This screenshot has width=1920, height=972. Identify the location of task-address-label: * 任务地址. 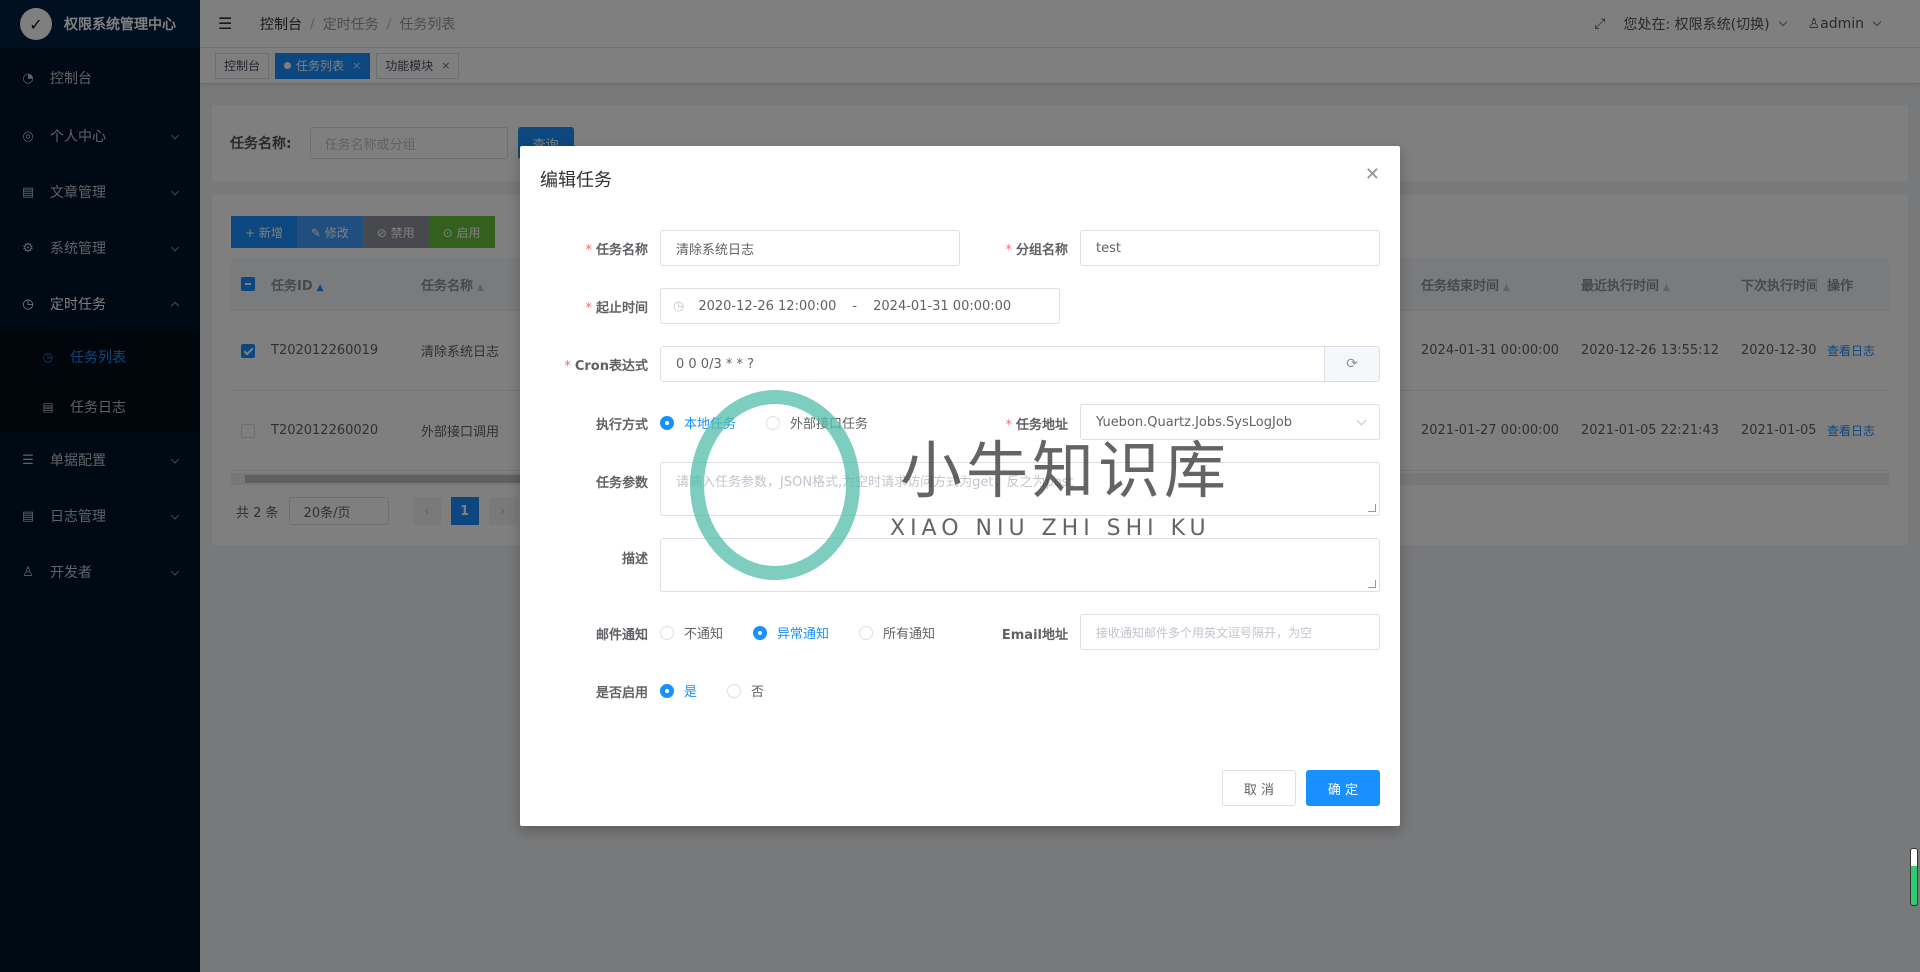
(1014, 423).